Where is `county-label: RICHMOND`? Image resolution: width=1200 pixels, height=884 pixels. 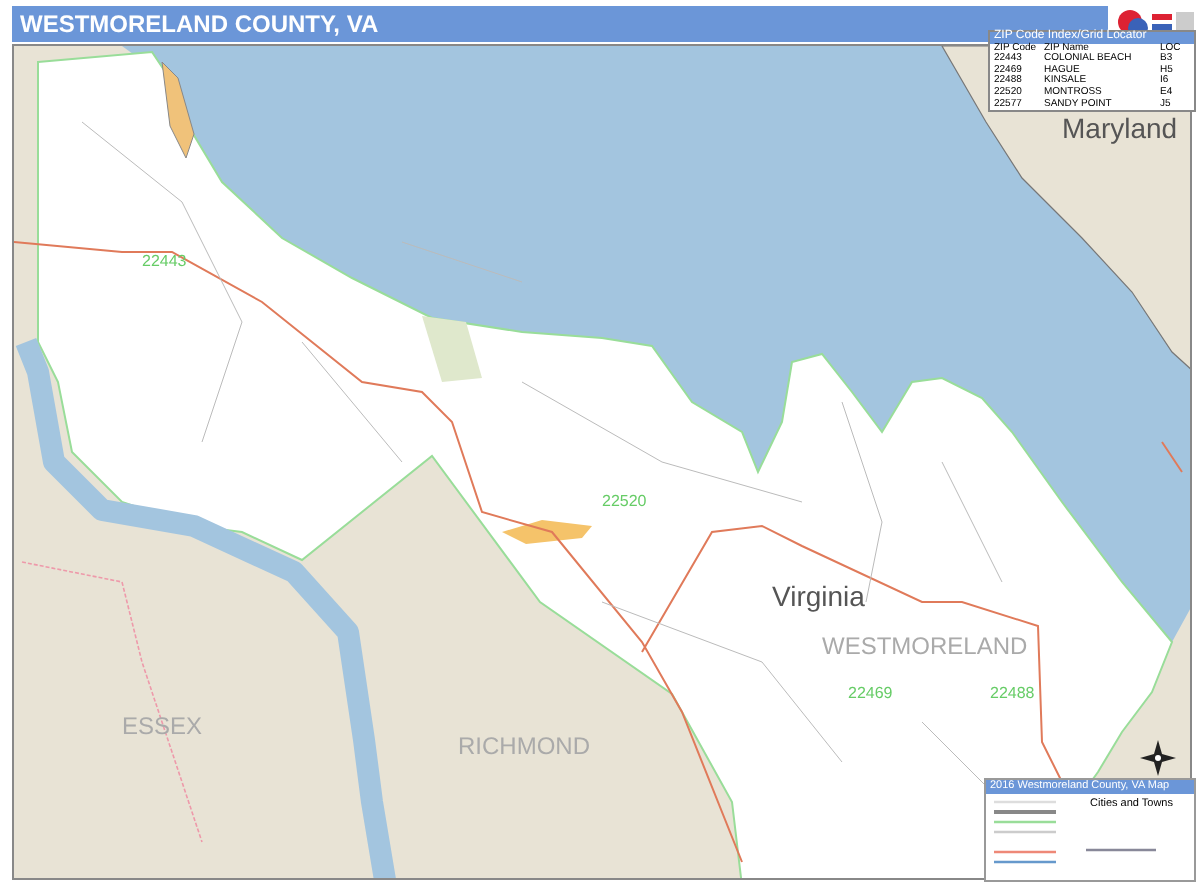 county-label: RICHMOND is located at coordinates (524, 746).